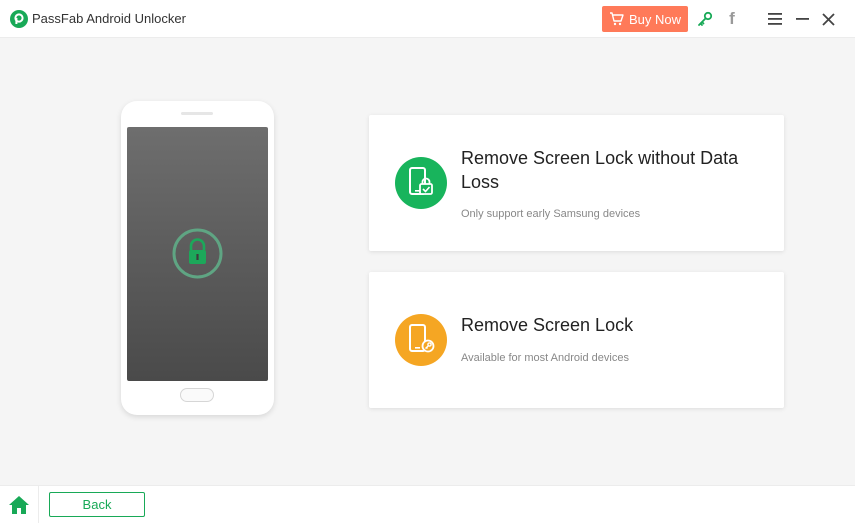 This screenshot has height=523, width=855. Describe the element at coordinates (600, 170) in the screenshot. I see `option-title: Remove Screen Lock without Data Loss` at that location.